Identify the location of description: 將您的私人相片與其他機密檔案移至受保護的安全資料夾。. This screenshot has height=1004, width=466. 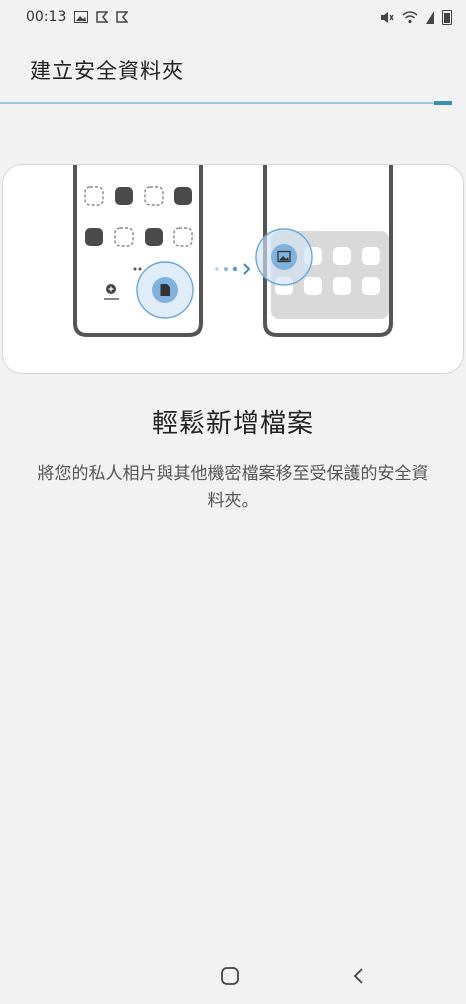
(233, 487).